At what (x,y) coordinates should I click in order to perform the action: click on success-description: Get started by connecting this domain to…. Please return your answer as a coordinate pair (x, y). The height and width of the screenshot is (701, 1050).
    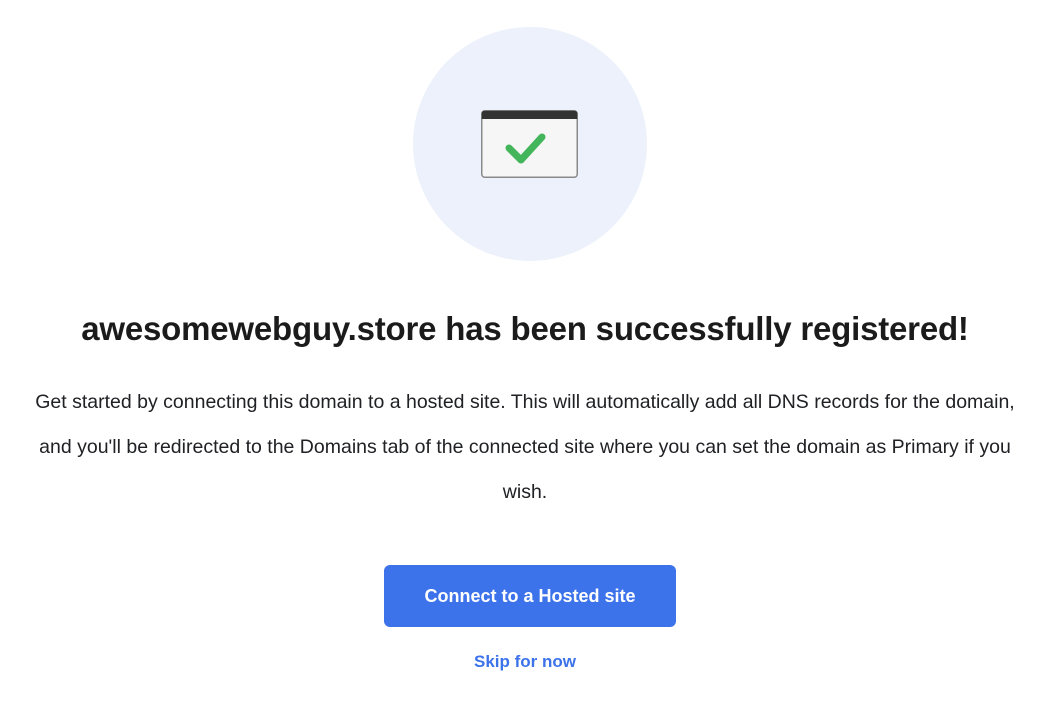
    Looking at the image, I should click on (525, 447).